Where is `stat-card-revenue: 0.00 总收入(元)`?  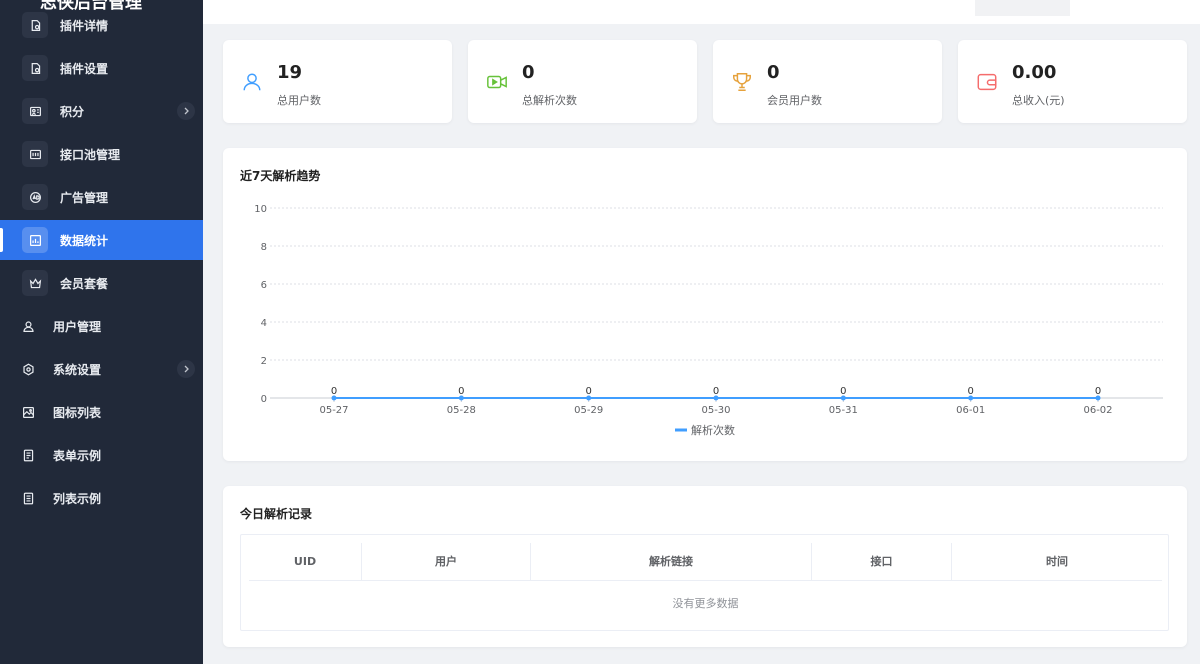 stat-card-revenue: 0.00 总收入(元) is located at coordinates (1072, 81).